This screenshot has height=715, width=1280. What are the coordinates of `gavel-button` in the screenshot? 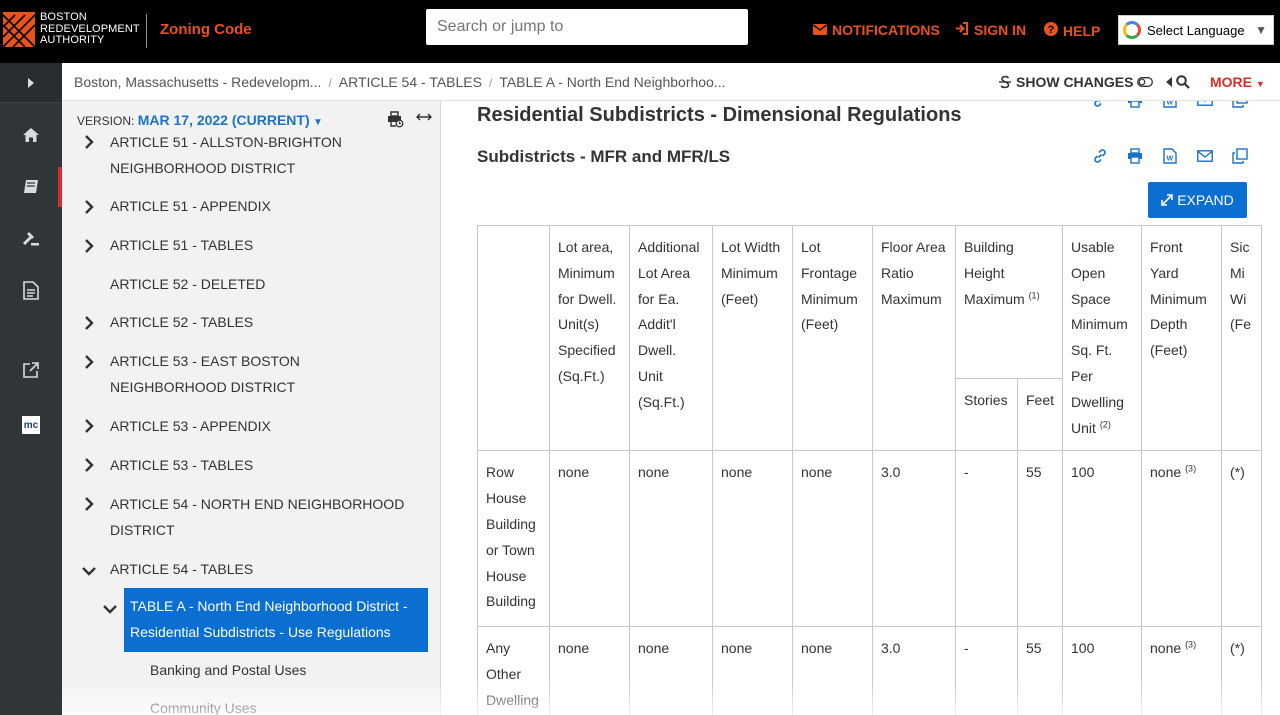 It's located at (31, 239).